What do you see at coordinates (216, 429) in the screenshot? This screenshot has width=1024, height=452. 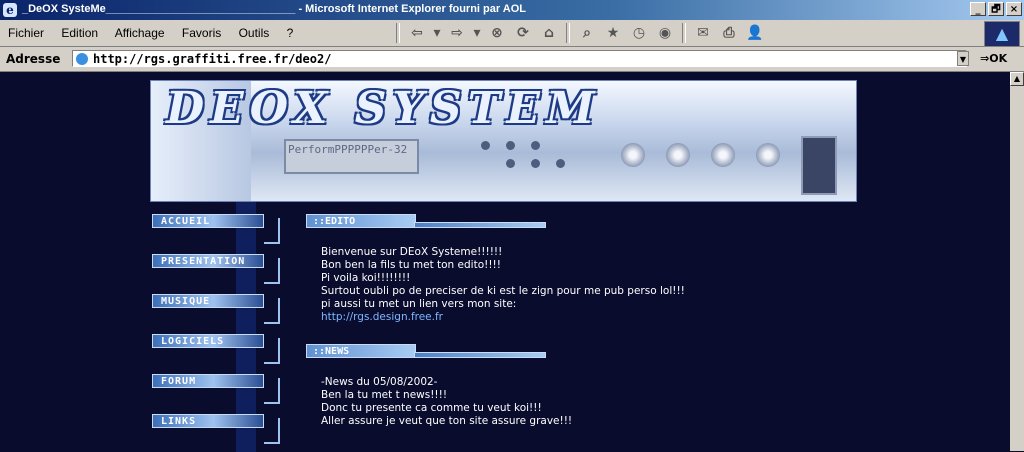 I see `nav-item-links: LINKS` at bounding box center [216, 429].